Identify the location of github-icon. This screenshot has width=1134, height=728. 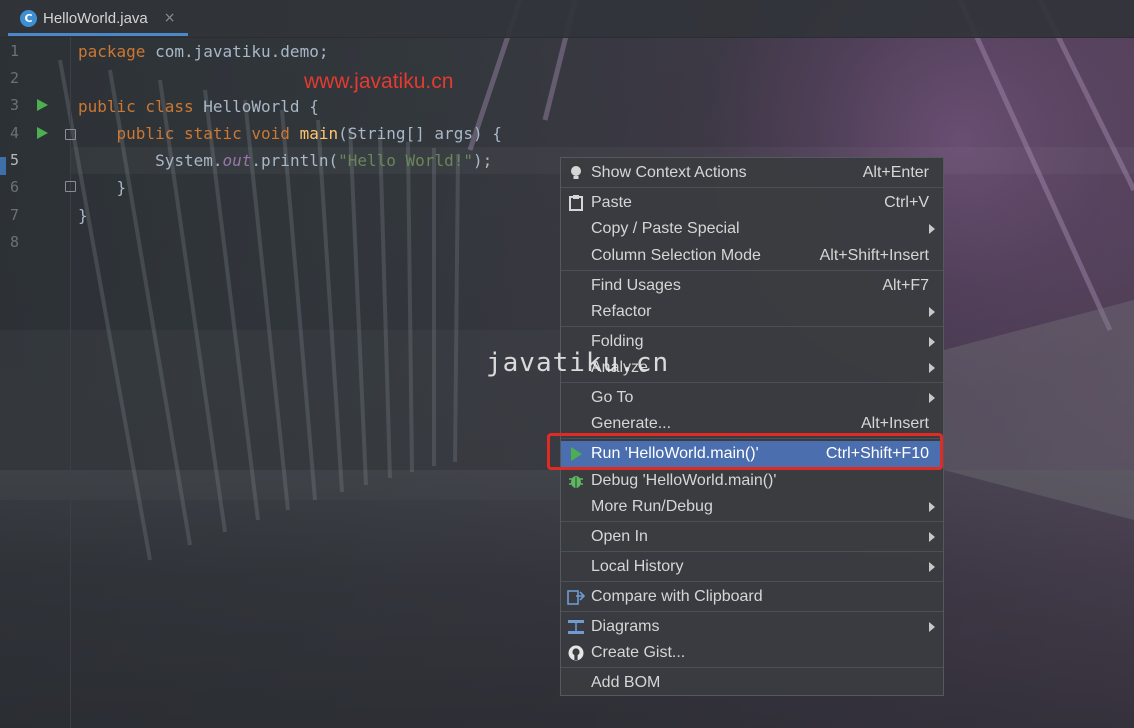
(576, 653).